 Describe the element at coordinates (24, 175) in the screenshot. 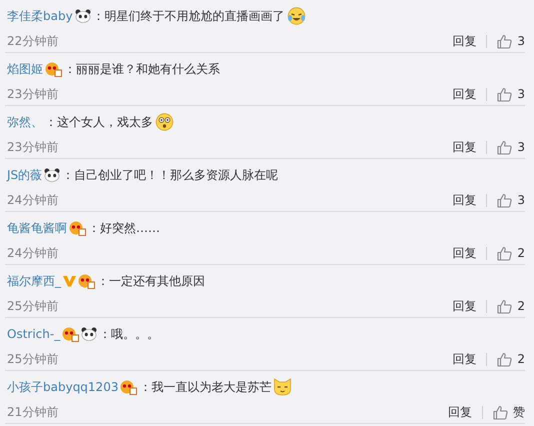

I see `user-name: JS的薇` at that location.